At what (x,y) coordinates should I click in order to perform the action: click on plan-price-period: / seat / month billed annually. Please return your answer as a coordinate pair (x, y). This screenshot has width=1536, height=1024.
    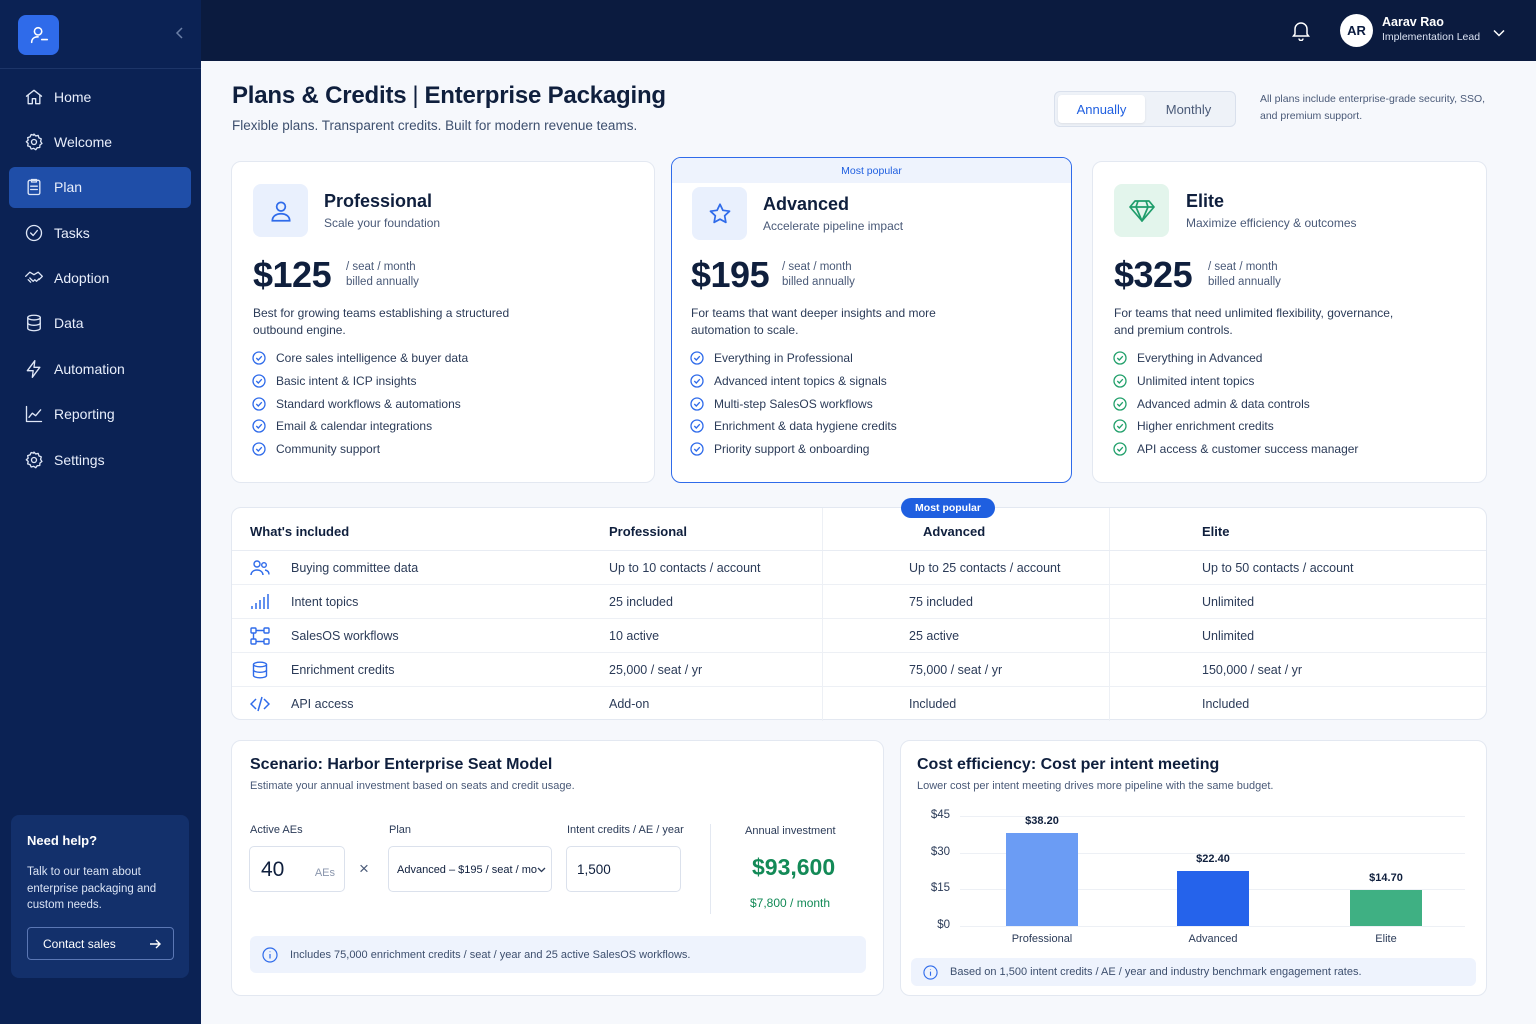
    Looking at the image, I should click on (382, 275).